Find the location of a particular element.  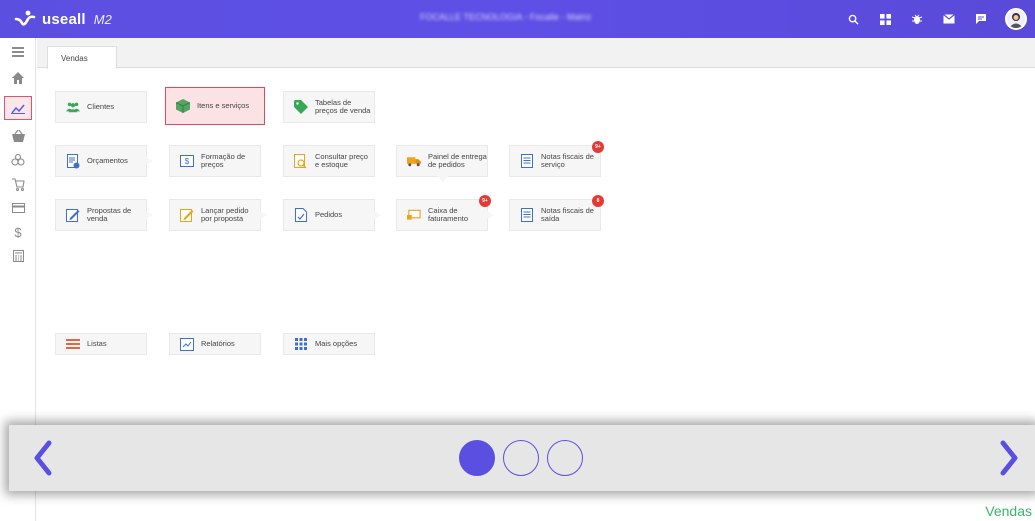

box-icon is located at coordinates (183, 106).